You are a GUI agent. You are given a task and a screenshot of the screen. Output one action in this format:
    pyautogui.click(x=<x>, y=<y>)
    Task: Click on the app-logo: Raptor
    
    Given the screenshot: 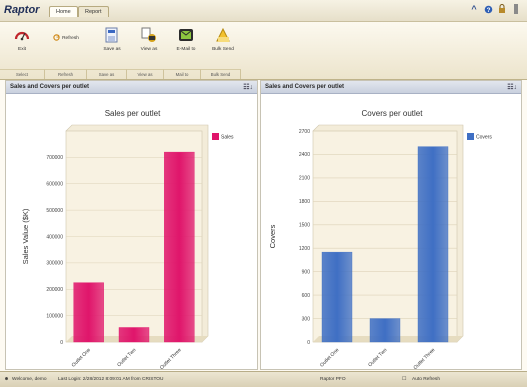 What is the action you would take?
    pyautogui.click(x=22, y=10)
    